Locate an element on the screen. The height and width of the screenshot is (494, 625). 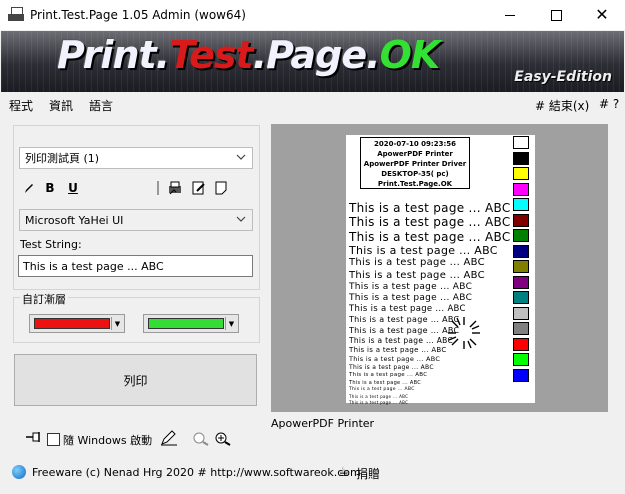
minimize-icon is located at coordinates (510, 15).